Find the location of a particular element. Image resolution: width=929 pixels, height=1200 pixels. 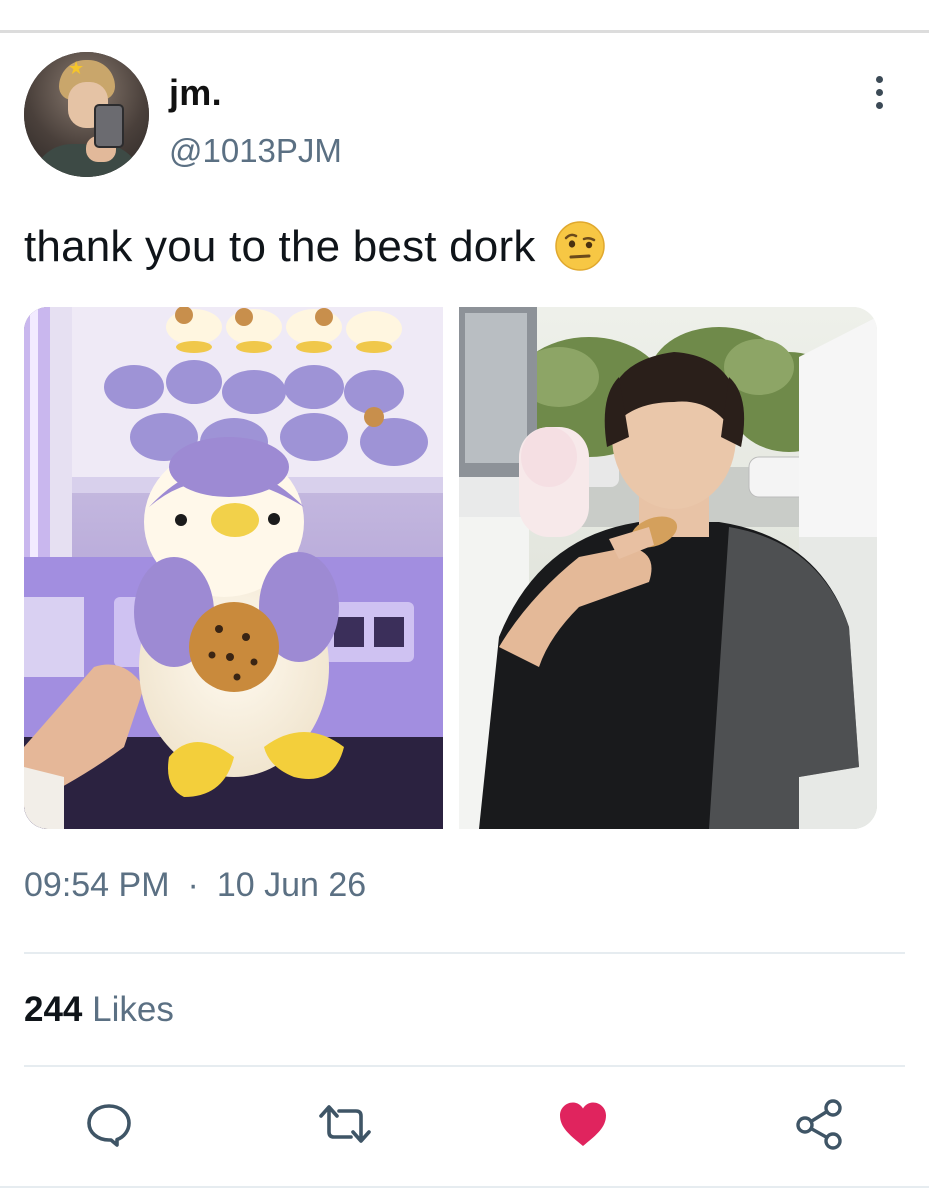

share-button is located at coordinates (820, 1124).